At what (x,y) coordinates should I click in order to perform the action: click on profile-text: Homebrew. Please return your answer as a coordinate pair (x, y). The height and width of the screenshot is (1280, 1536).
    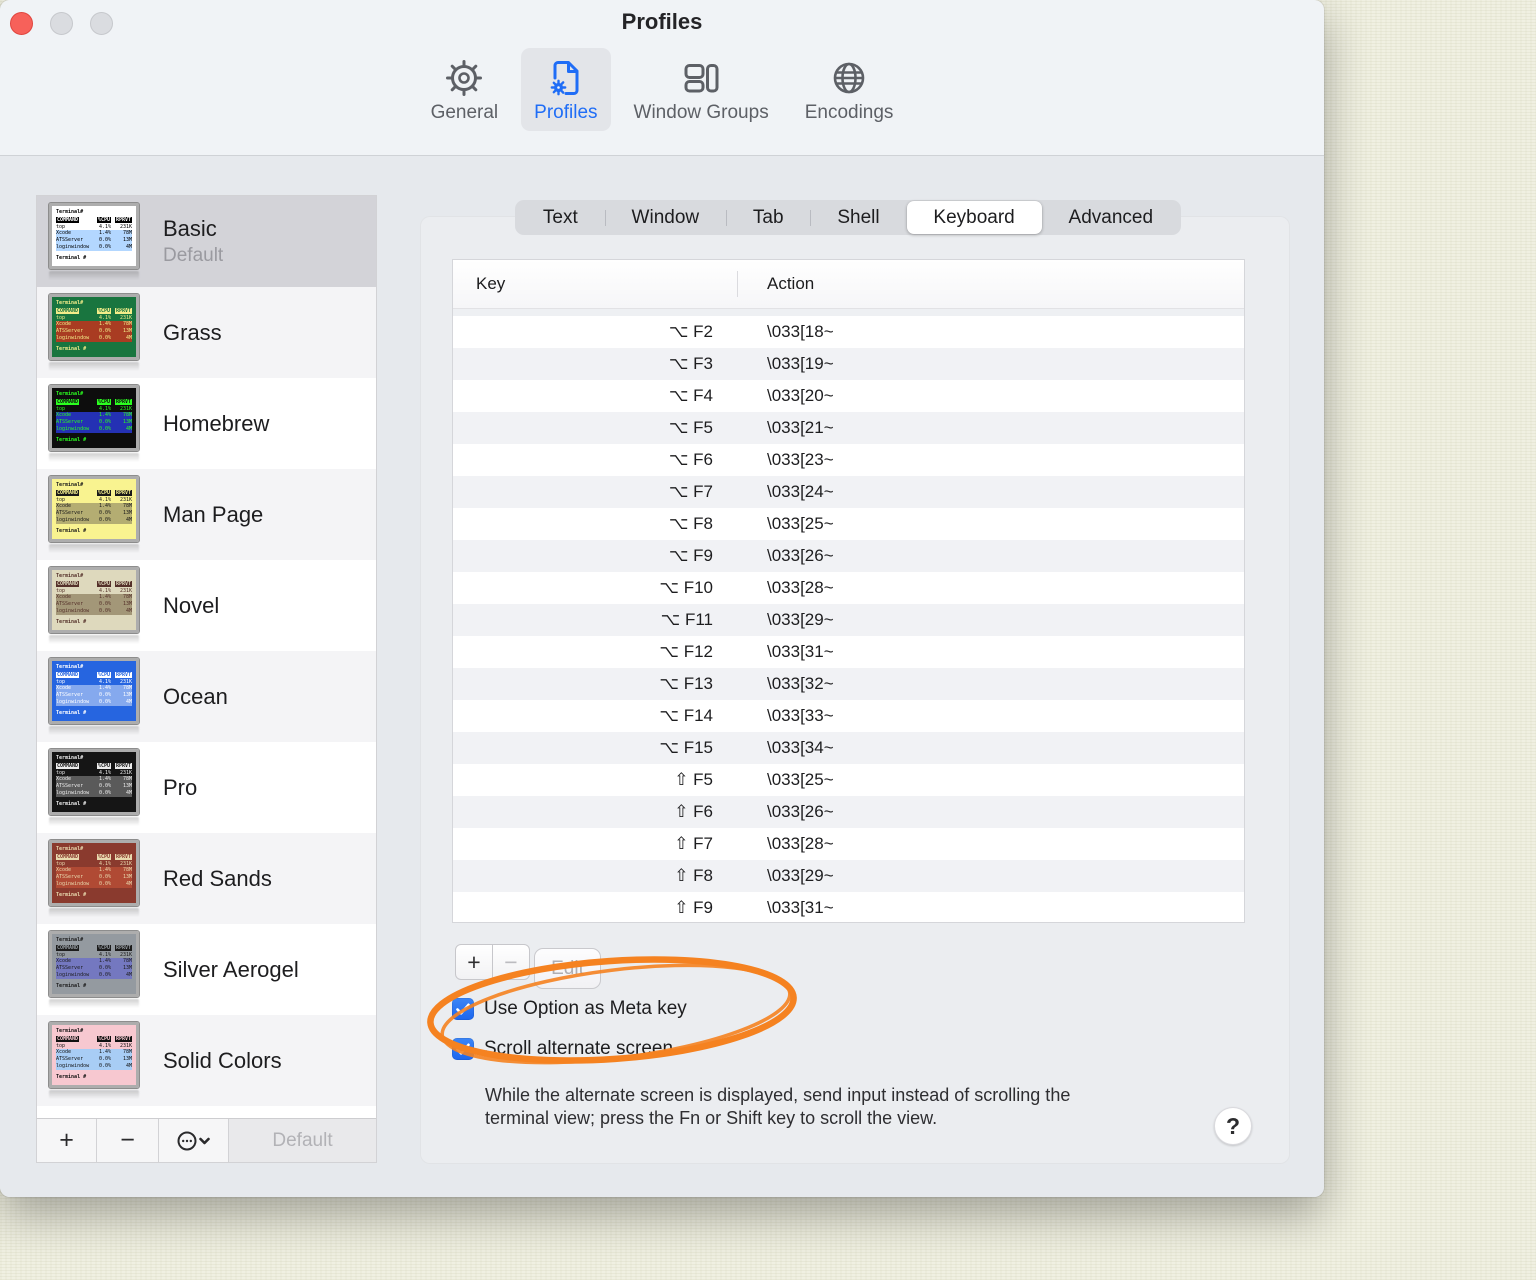
    Looking at the image, I should click on (216, 424).